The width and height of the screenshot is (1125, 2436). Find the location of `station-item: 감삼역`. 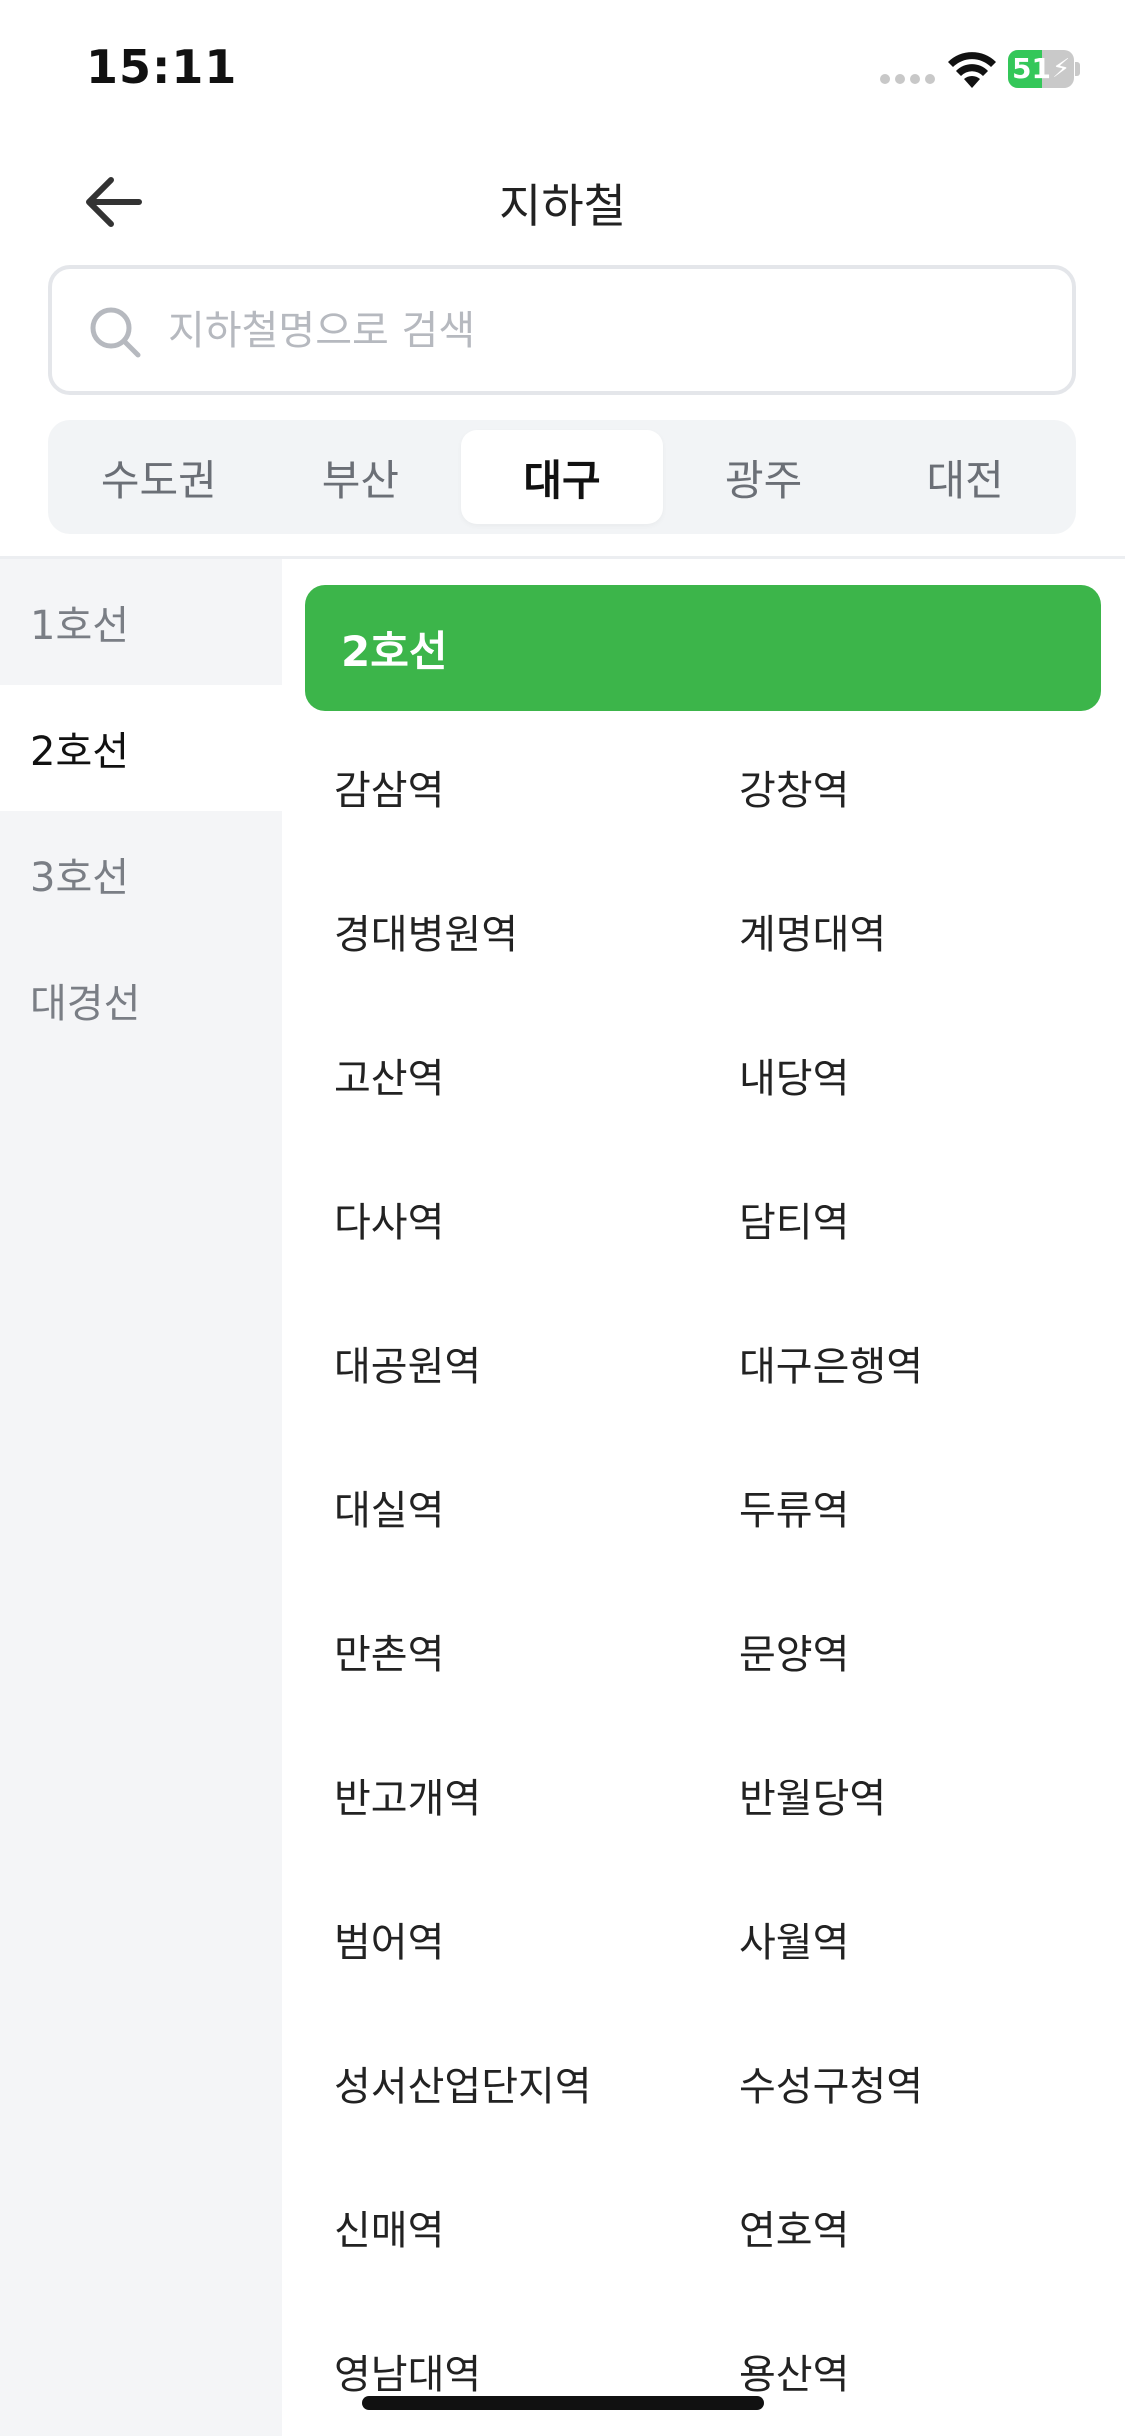

station-item: 감삼역 is located at coordinates (389, 787).